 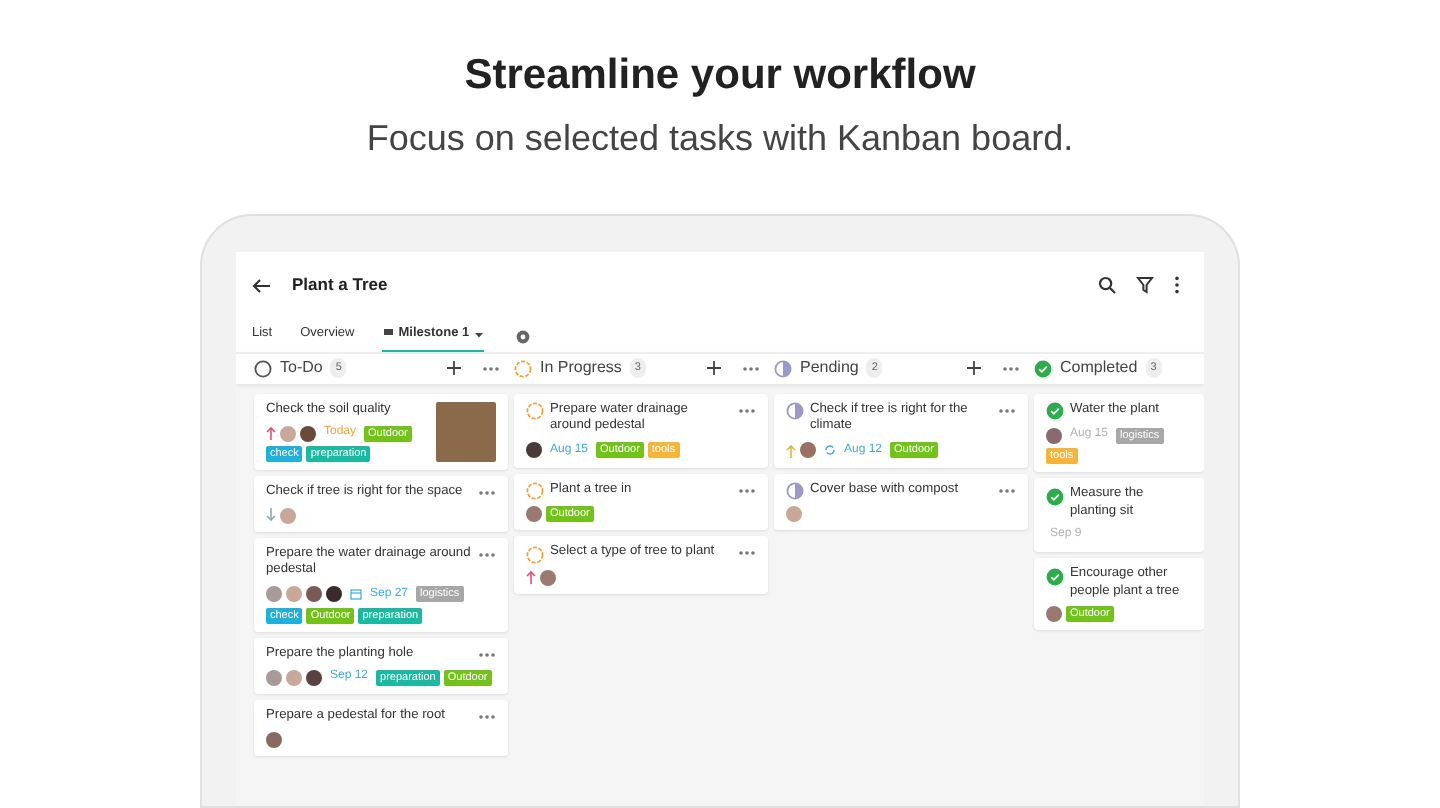 I want to click on caret-icon, so click(x=478, y=334).